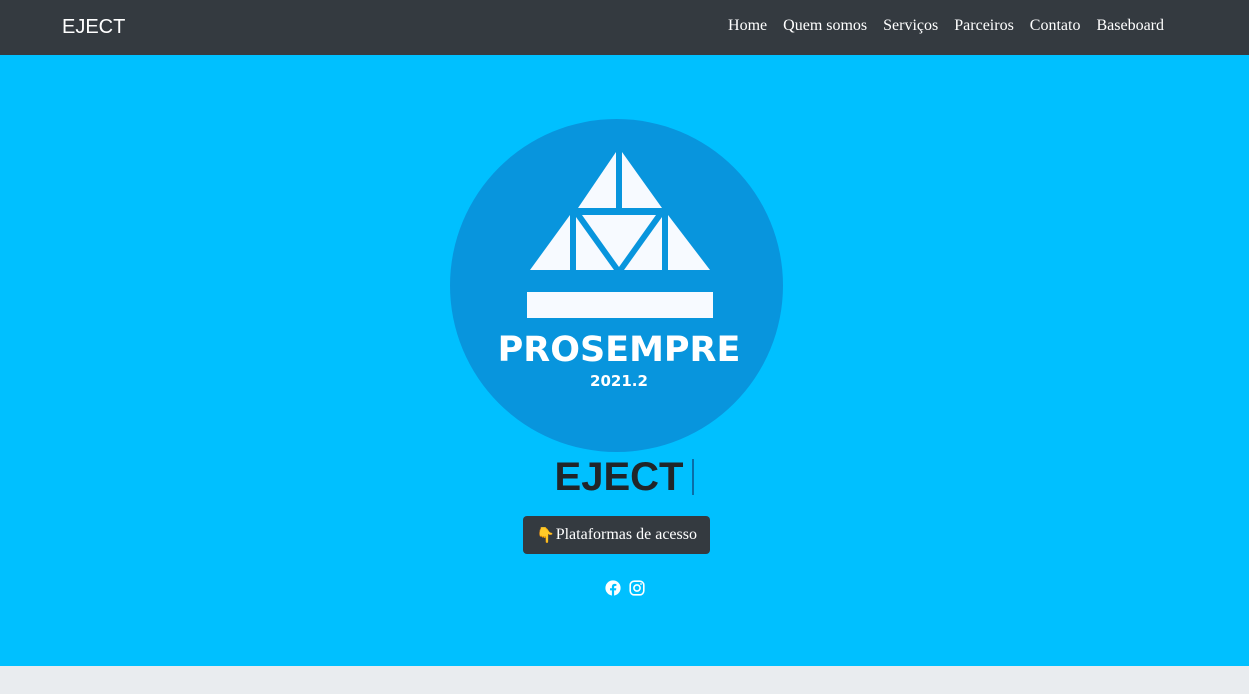 The image size is (1249, 694). Describe the element at coordinates (747, 26) in the screenshot. I see `nav-link-home: Home` at that location.